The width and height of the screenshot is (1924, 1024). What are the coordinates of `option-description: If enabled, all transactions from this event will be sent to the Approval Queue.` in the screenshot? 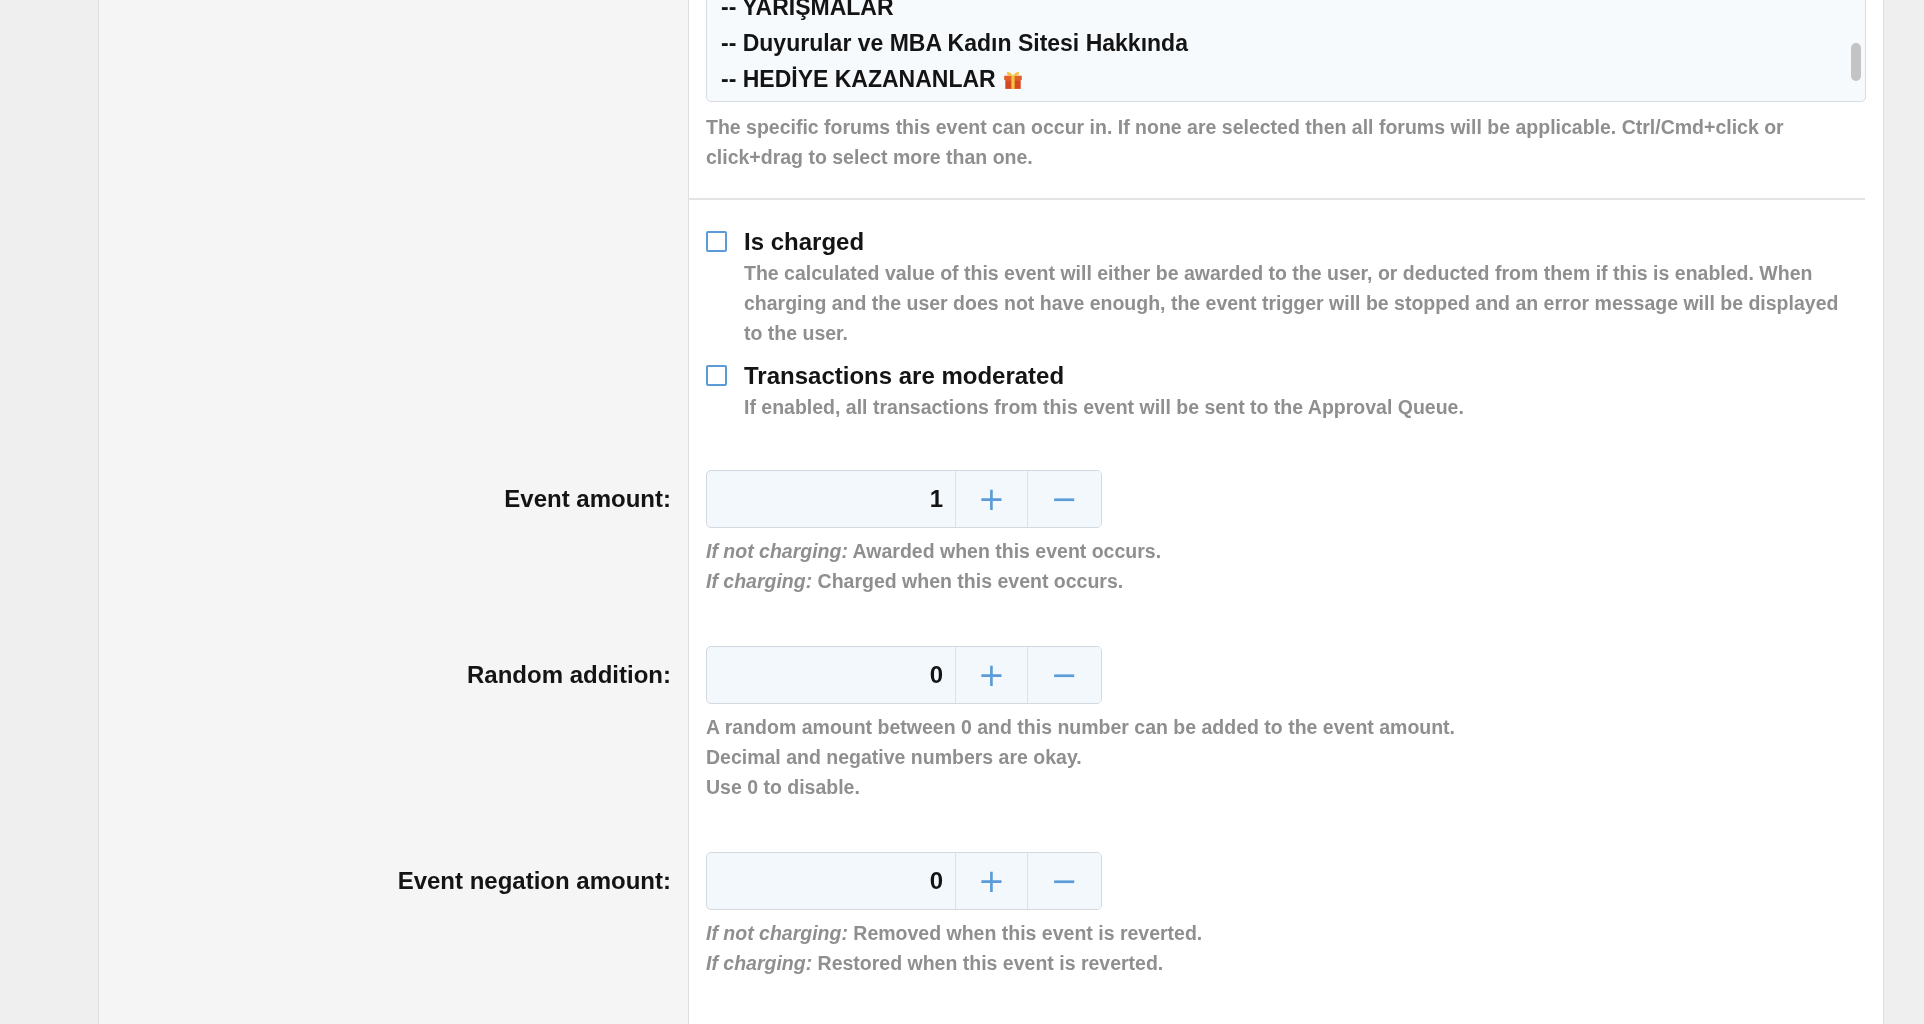 It's located at (1104, 407).